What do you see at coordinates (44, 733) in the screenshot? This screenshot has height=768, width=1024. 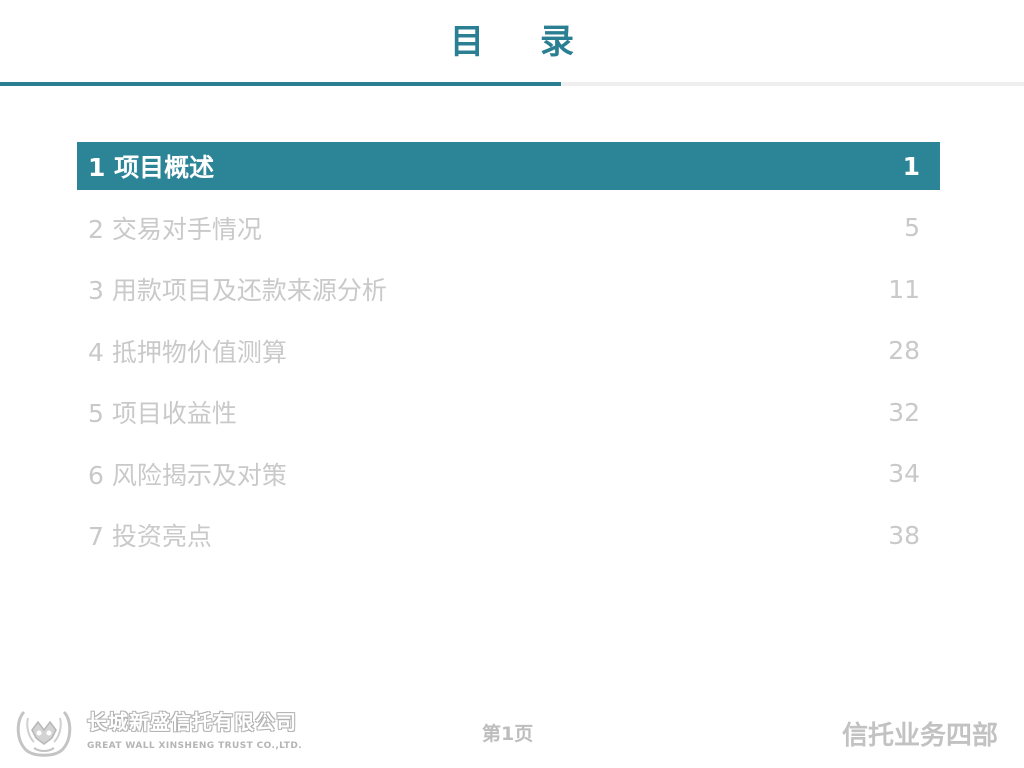 I see `company-logo-icon` at bounding box center [44, 733].